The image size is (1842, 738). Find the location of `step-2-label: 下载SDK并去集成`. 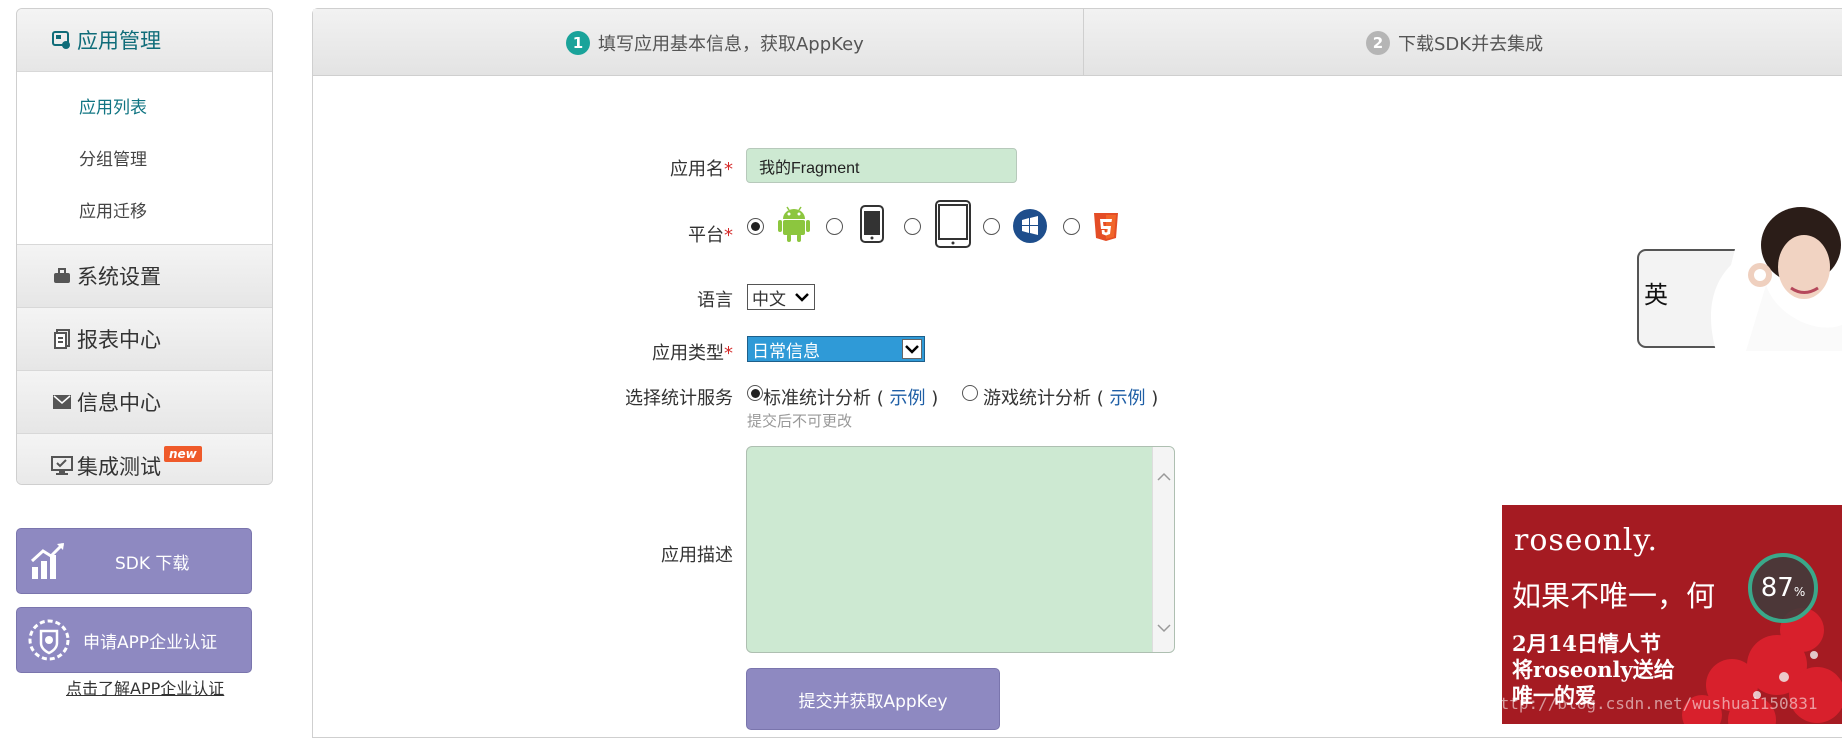

step-2-label: 下载SDK并去集成 is located at coordinates (1471, 44).